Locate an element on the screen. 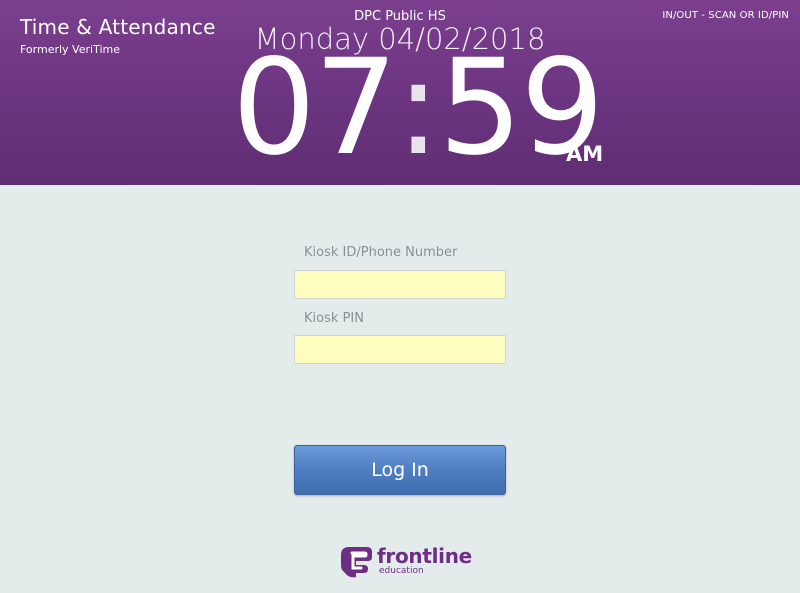 The height and width of the screenshot is (593, 800). frontline-logo-icon is located at coordinates (356, 562).